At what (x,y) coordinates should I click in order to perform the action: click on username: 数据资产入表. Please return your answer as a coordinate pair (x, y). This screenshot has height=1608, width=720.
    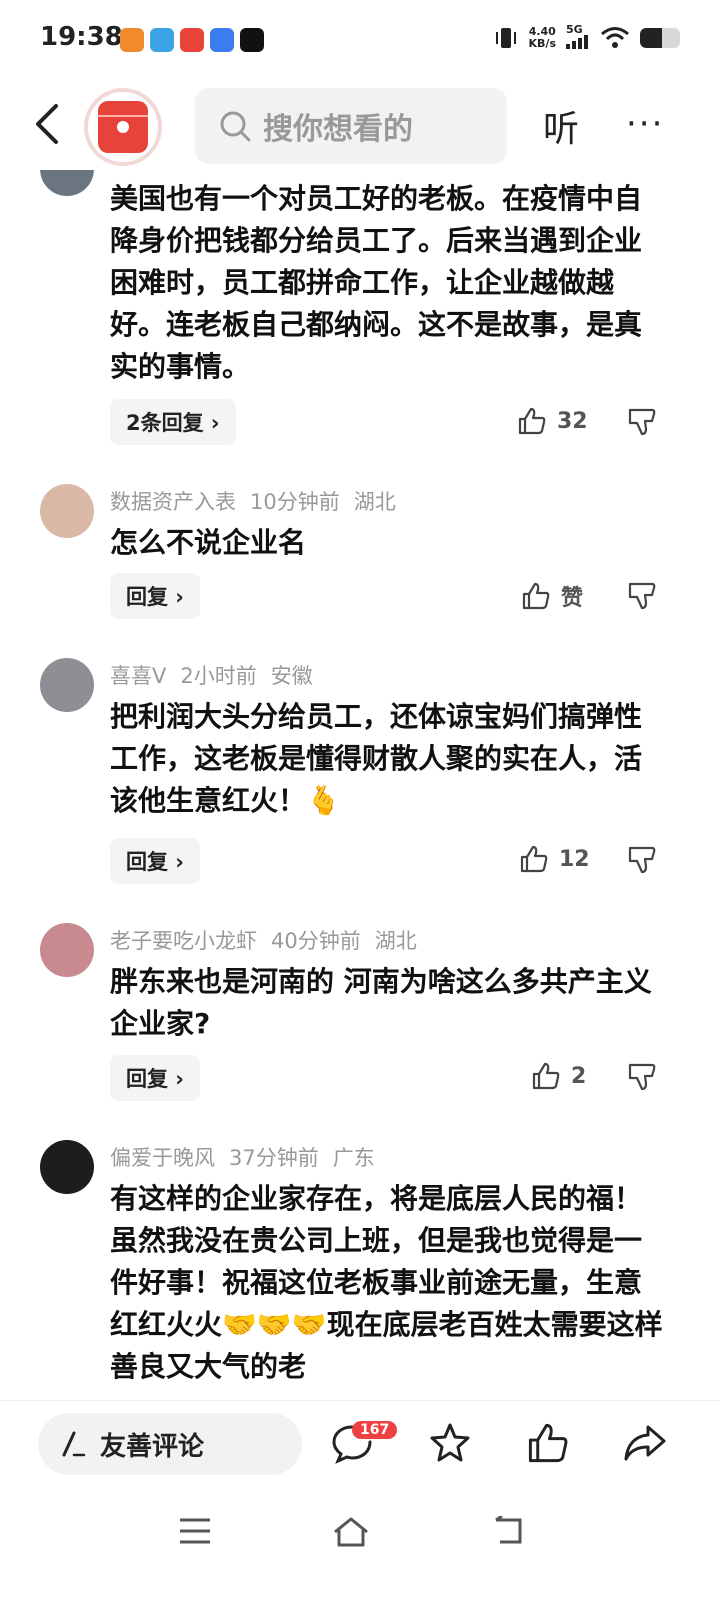
    Looking at the image, I should click on (173, 502).